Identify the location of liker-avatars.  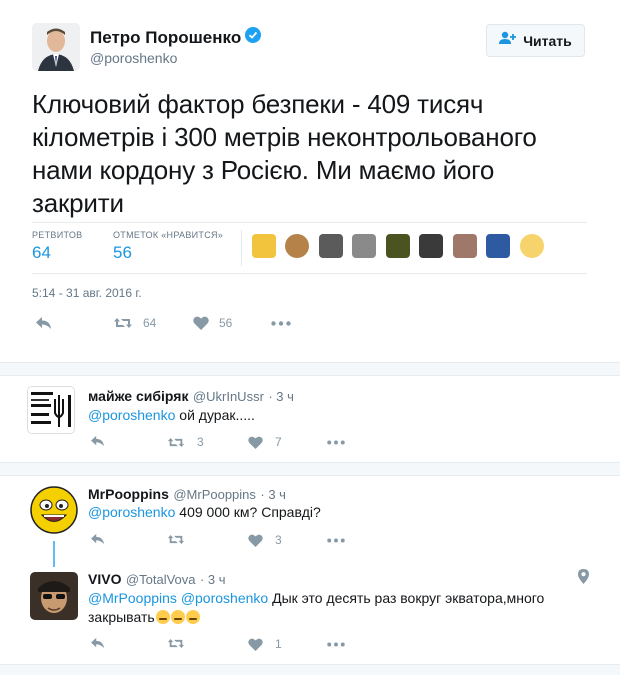
(398, 246).